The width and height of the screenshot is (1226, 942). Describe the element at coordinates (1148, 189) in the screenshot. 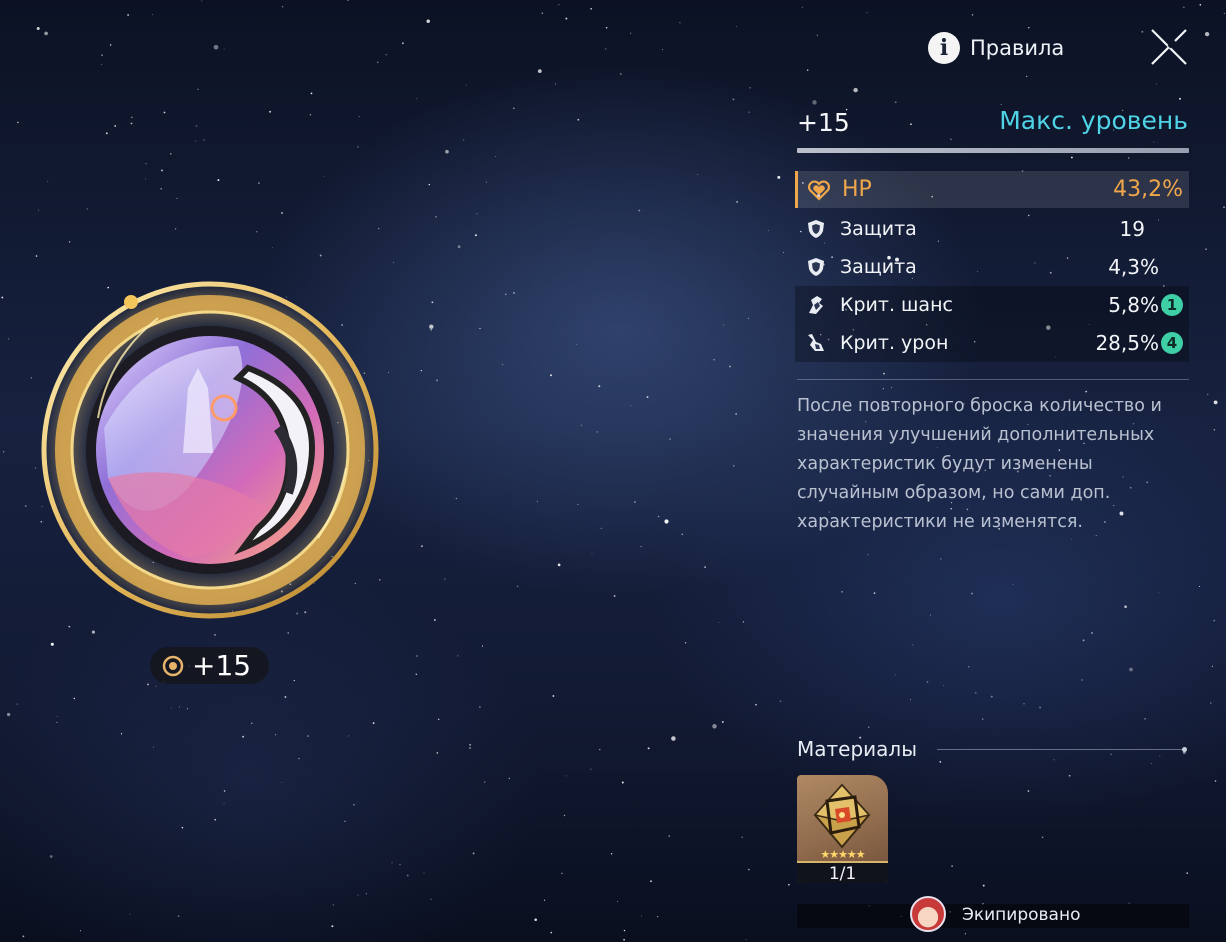

I see `main-stat-value: 43,2%` at that location.